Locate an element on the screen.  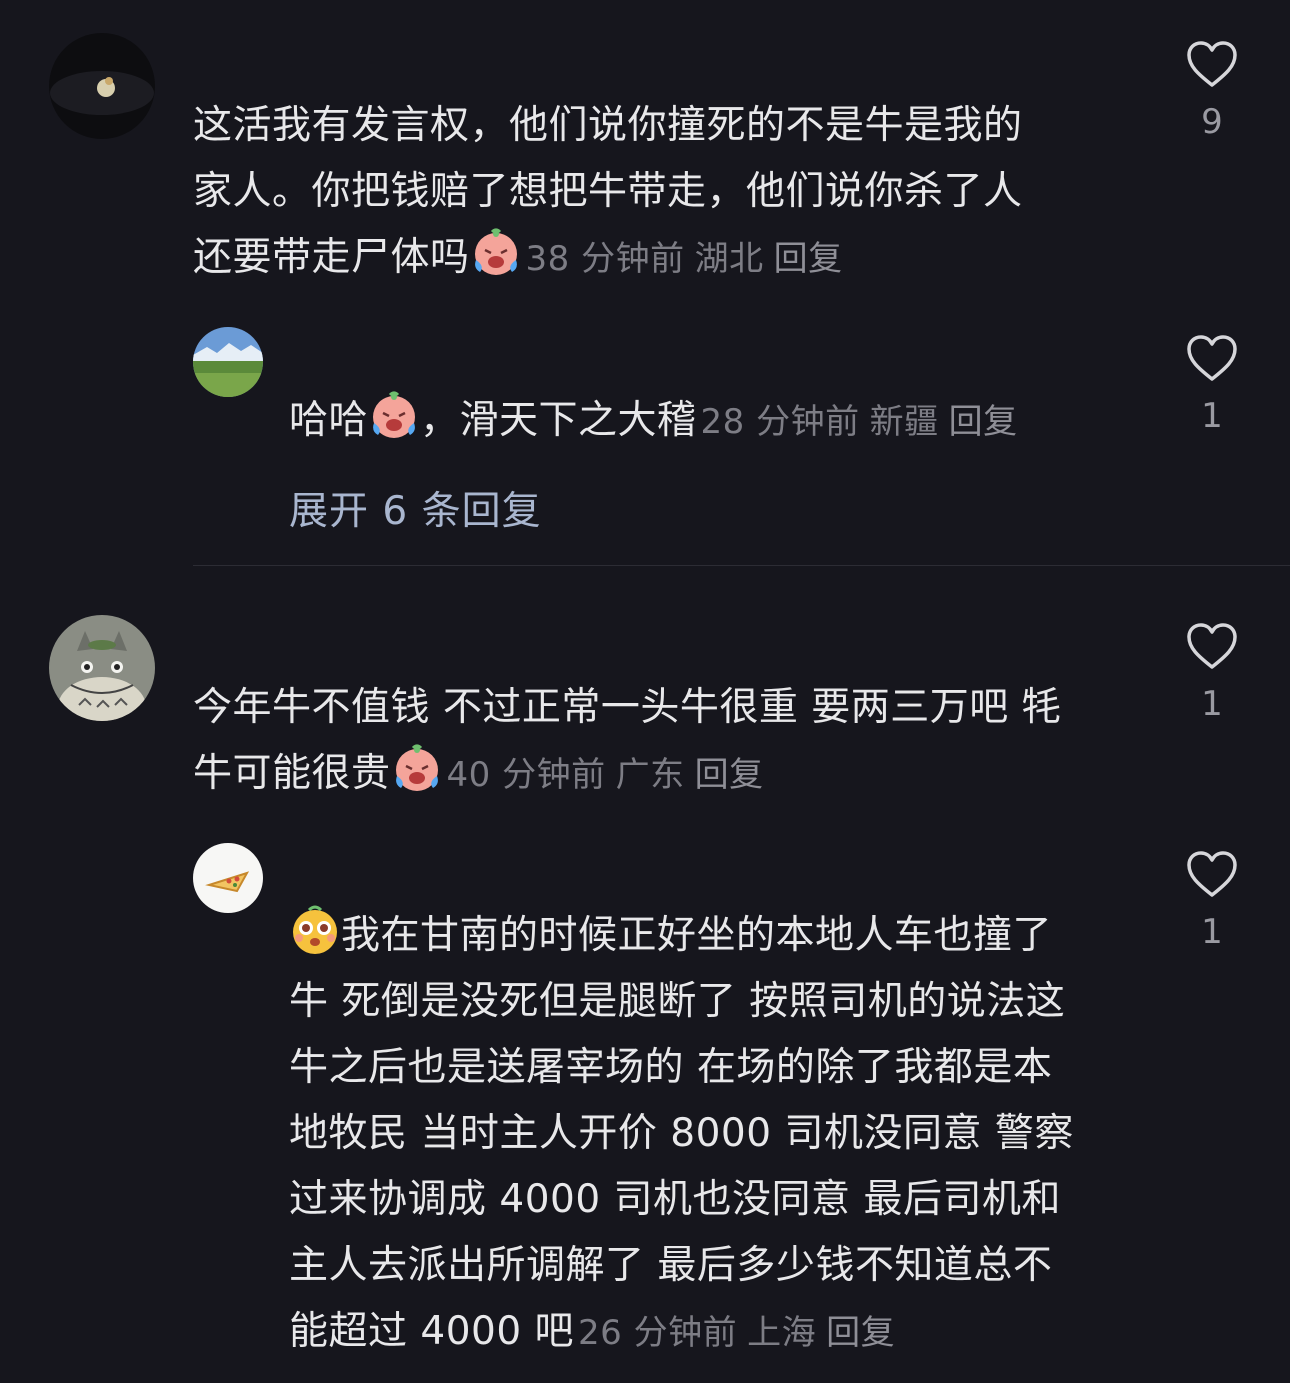
like-count: 9 is located at coordinates (1212, 122).